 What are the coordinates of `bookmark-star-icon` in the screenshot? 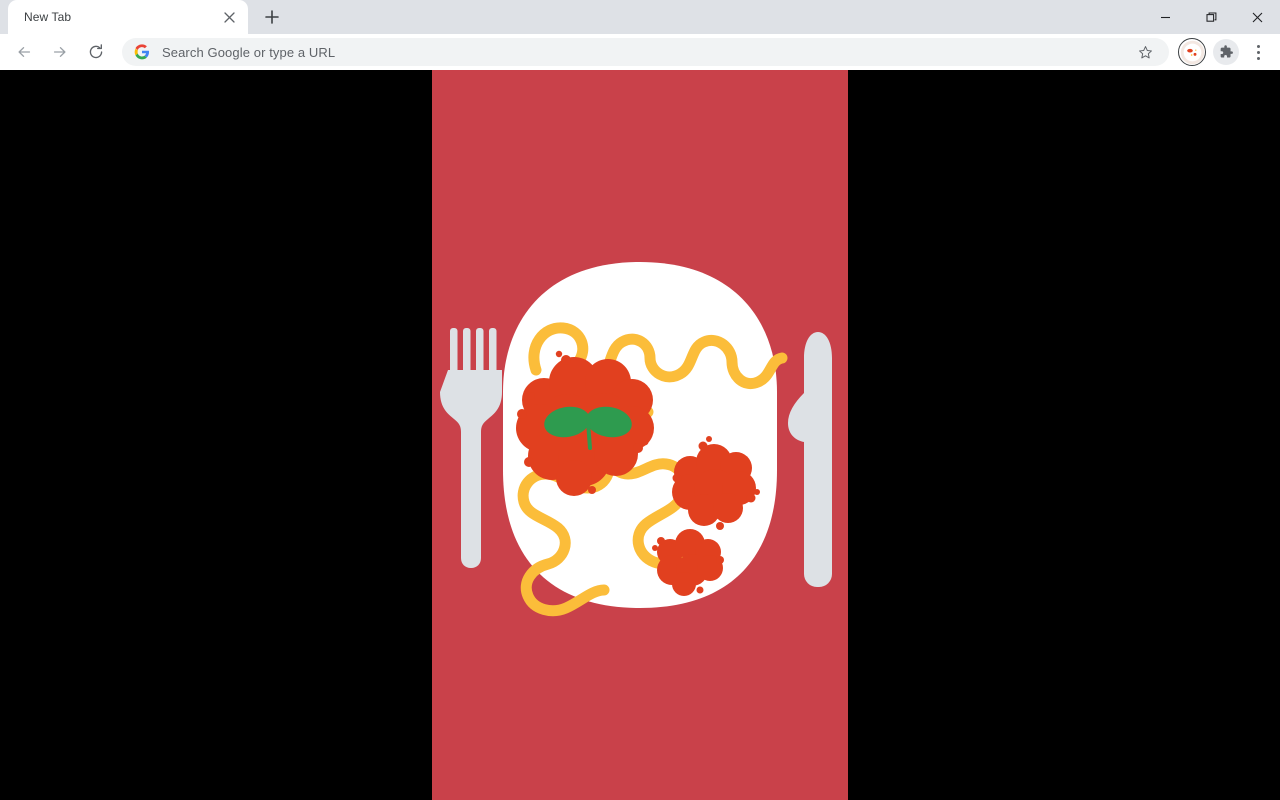 It's located at (1145, 52).